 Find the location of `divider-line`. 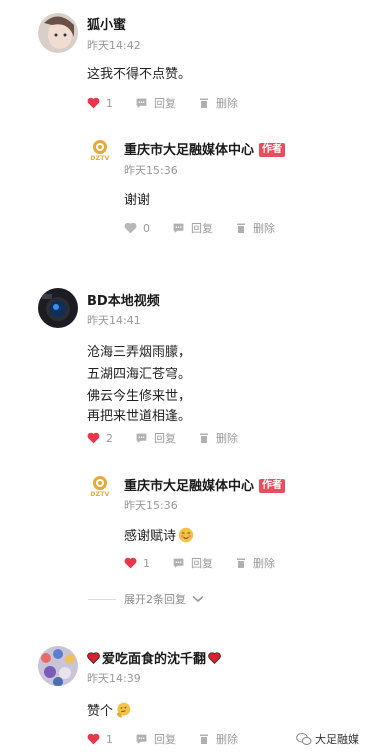

divider-line is located at coordinates (102, 599).